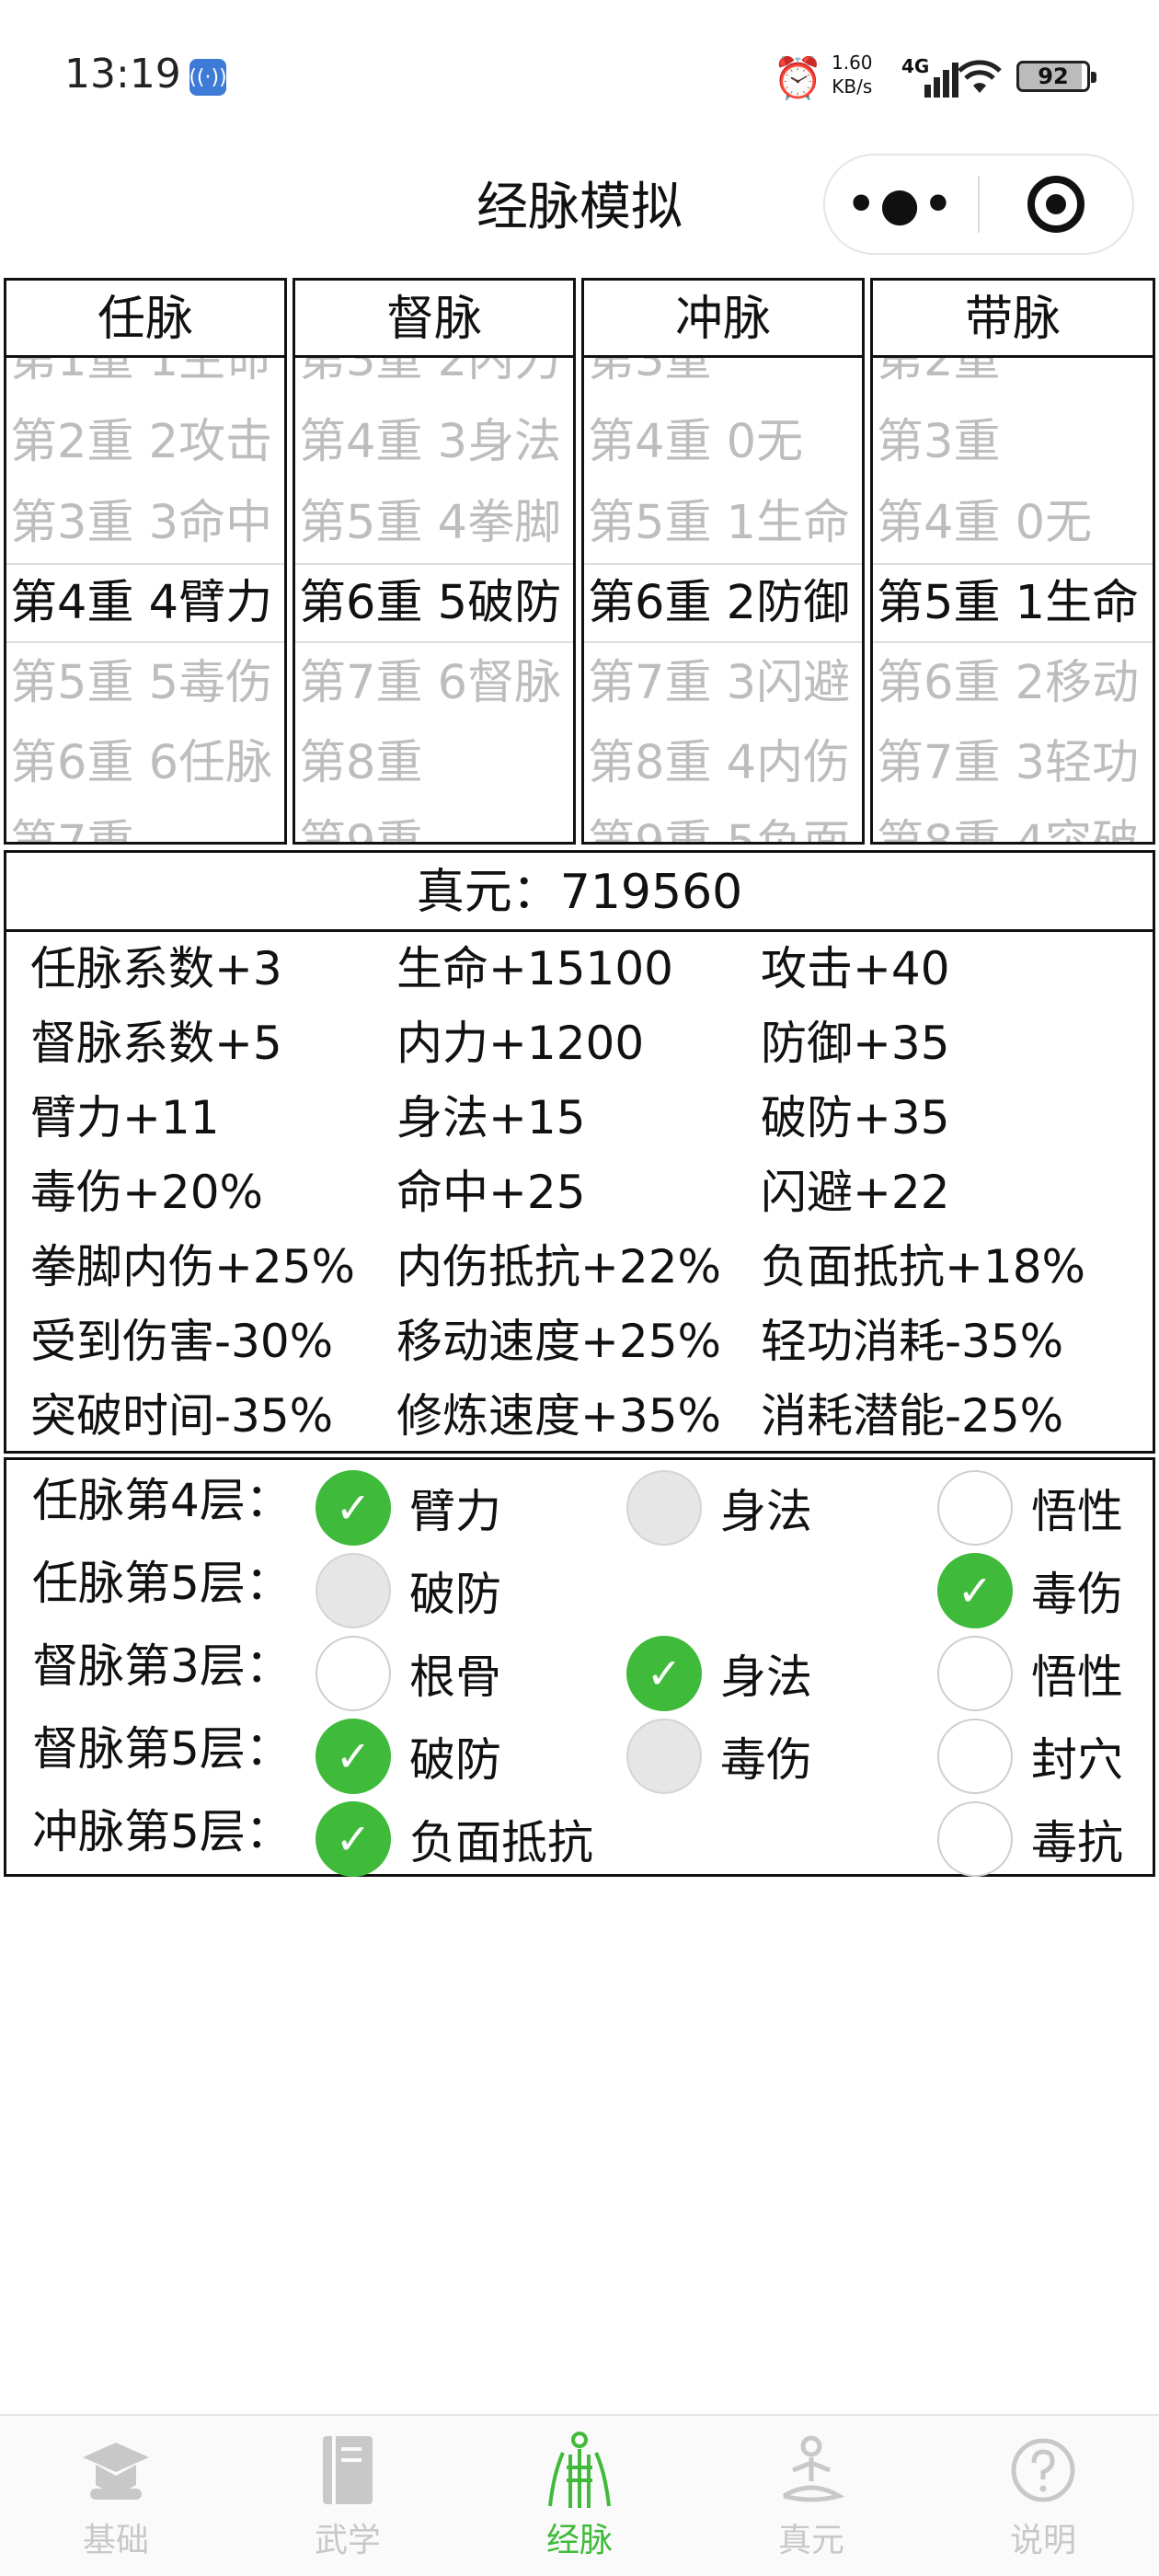  Describe the element at coordinates (147, 523) in the screenshot. I see `picker-option: 第3重 3命中` at that location.